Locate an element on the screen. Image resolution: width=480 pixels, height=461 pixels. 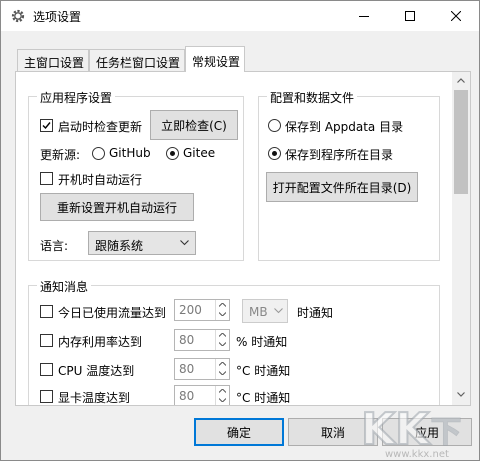
save-program-dir-label: 保存到程序所在目录 is located at coordinates (339, 154).